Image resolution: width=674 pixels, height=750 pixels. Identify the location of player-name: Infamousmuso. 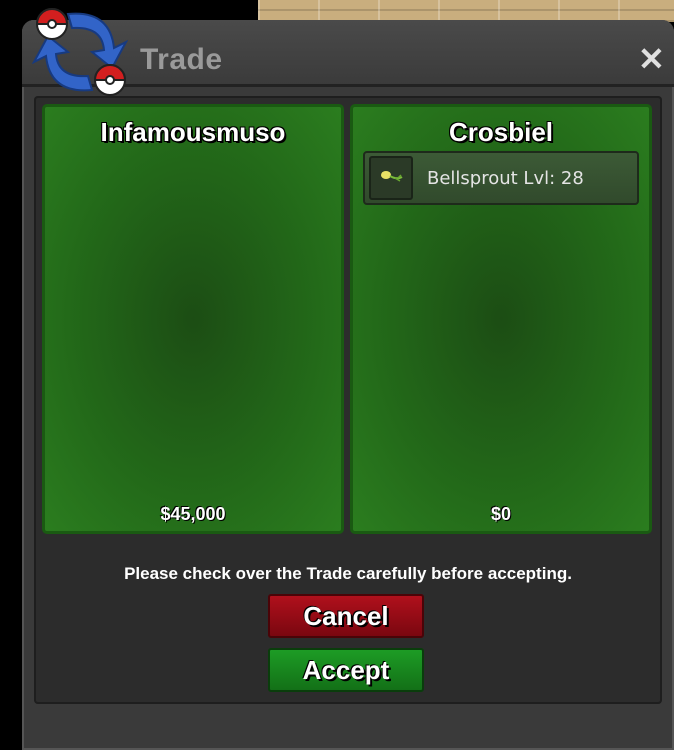
(193, 132).